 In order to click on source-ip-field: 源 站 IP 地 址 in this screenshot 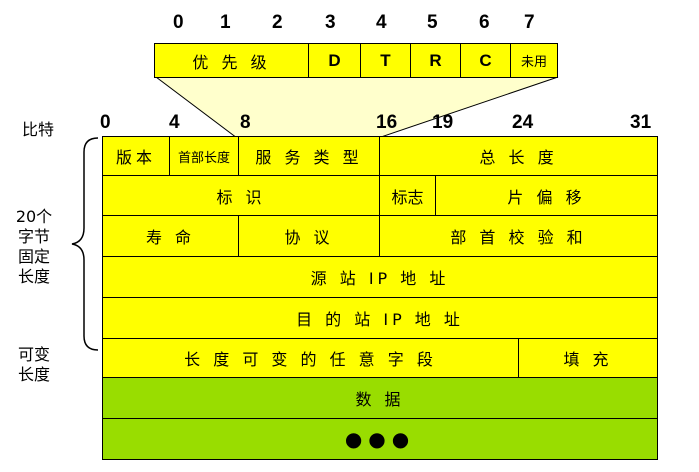, I will do `click(380, 277)`.